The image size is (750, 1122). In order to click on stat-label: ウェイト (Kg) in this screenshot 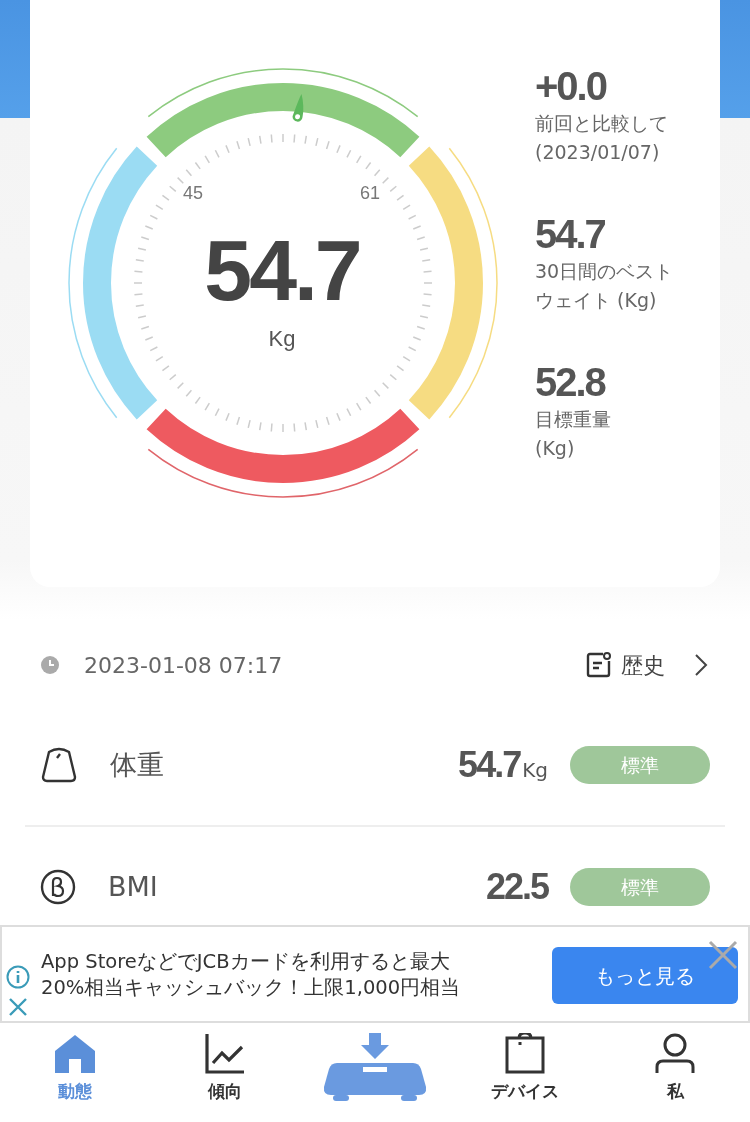, I will do `click(596, 300)`.